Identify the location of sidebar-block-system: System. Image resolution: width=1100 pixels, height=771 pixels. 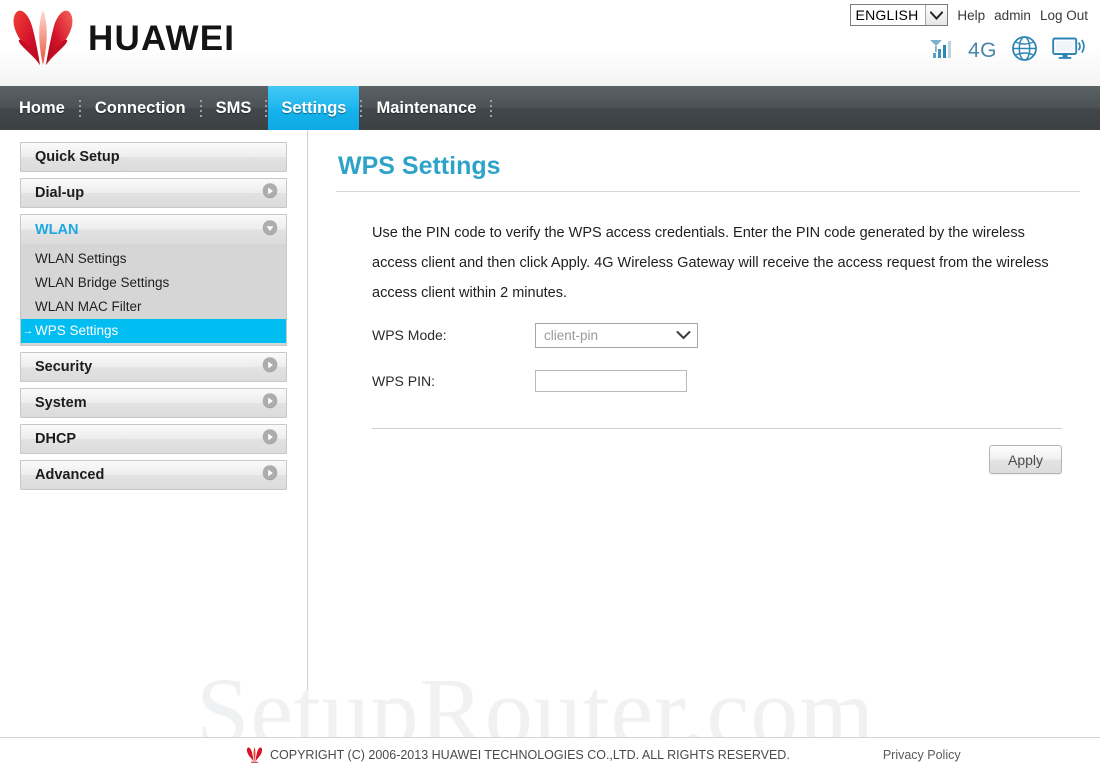
(153, 403).